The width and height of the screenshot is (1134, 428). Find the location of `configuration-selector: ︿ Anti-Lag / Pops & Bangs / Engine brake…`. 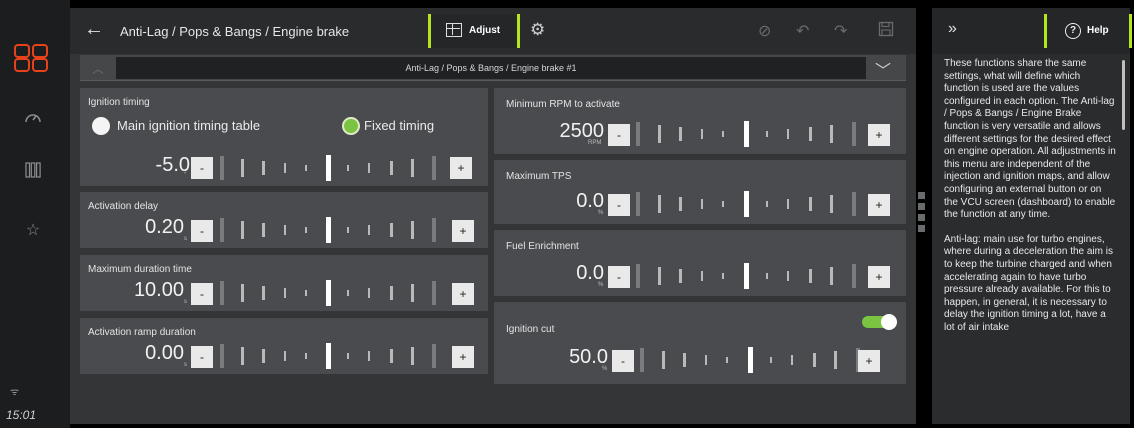

configuration-selector: ︿ Anti-Lag / Pops & Bangs / Engine brake… is located at coordinates (493, 68).